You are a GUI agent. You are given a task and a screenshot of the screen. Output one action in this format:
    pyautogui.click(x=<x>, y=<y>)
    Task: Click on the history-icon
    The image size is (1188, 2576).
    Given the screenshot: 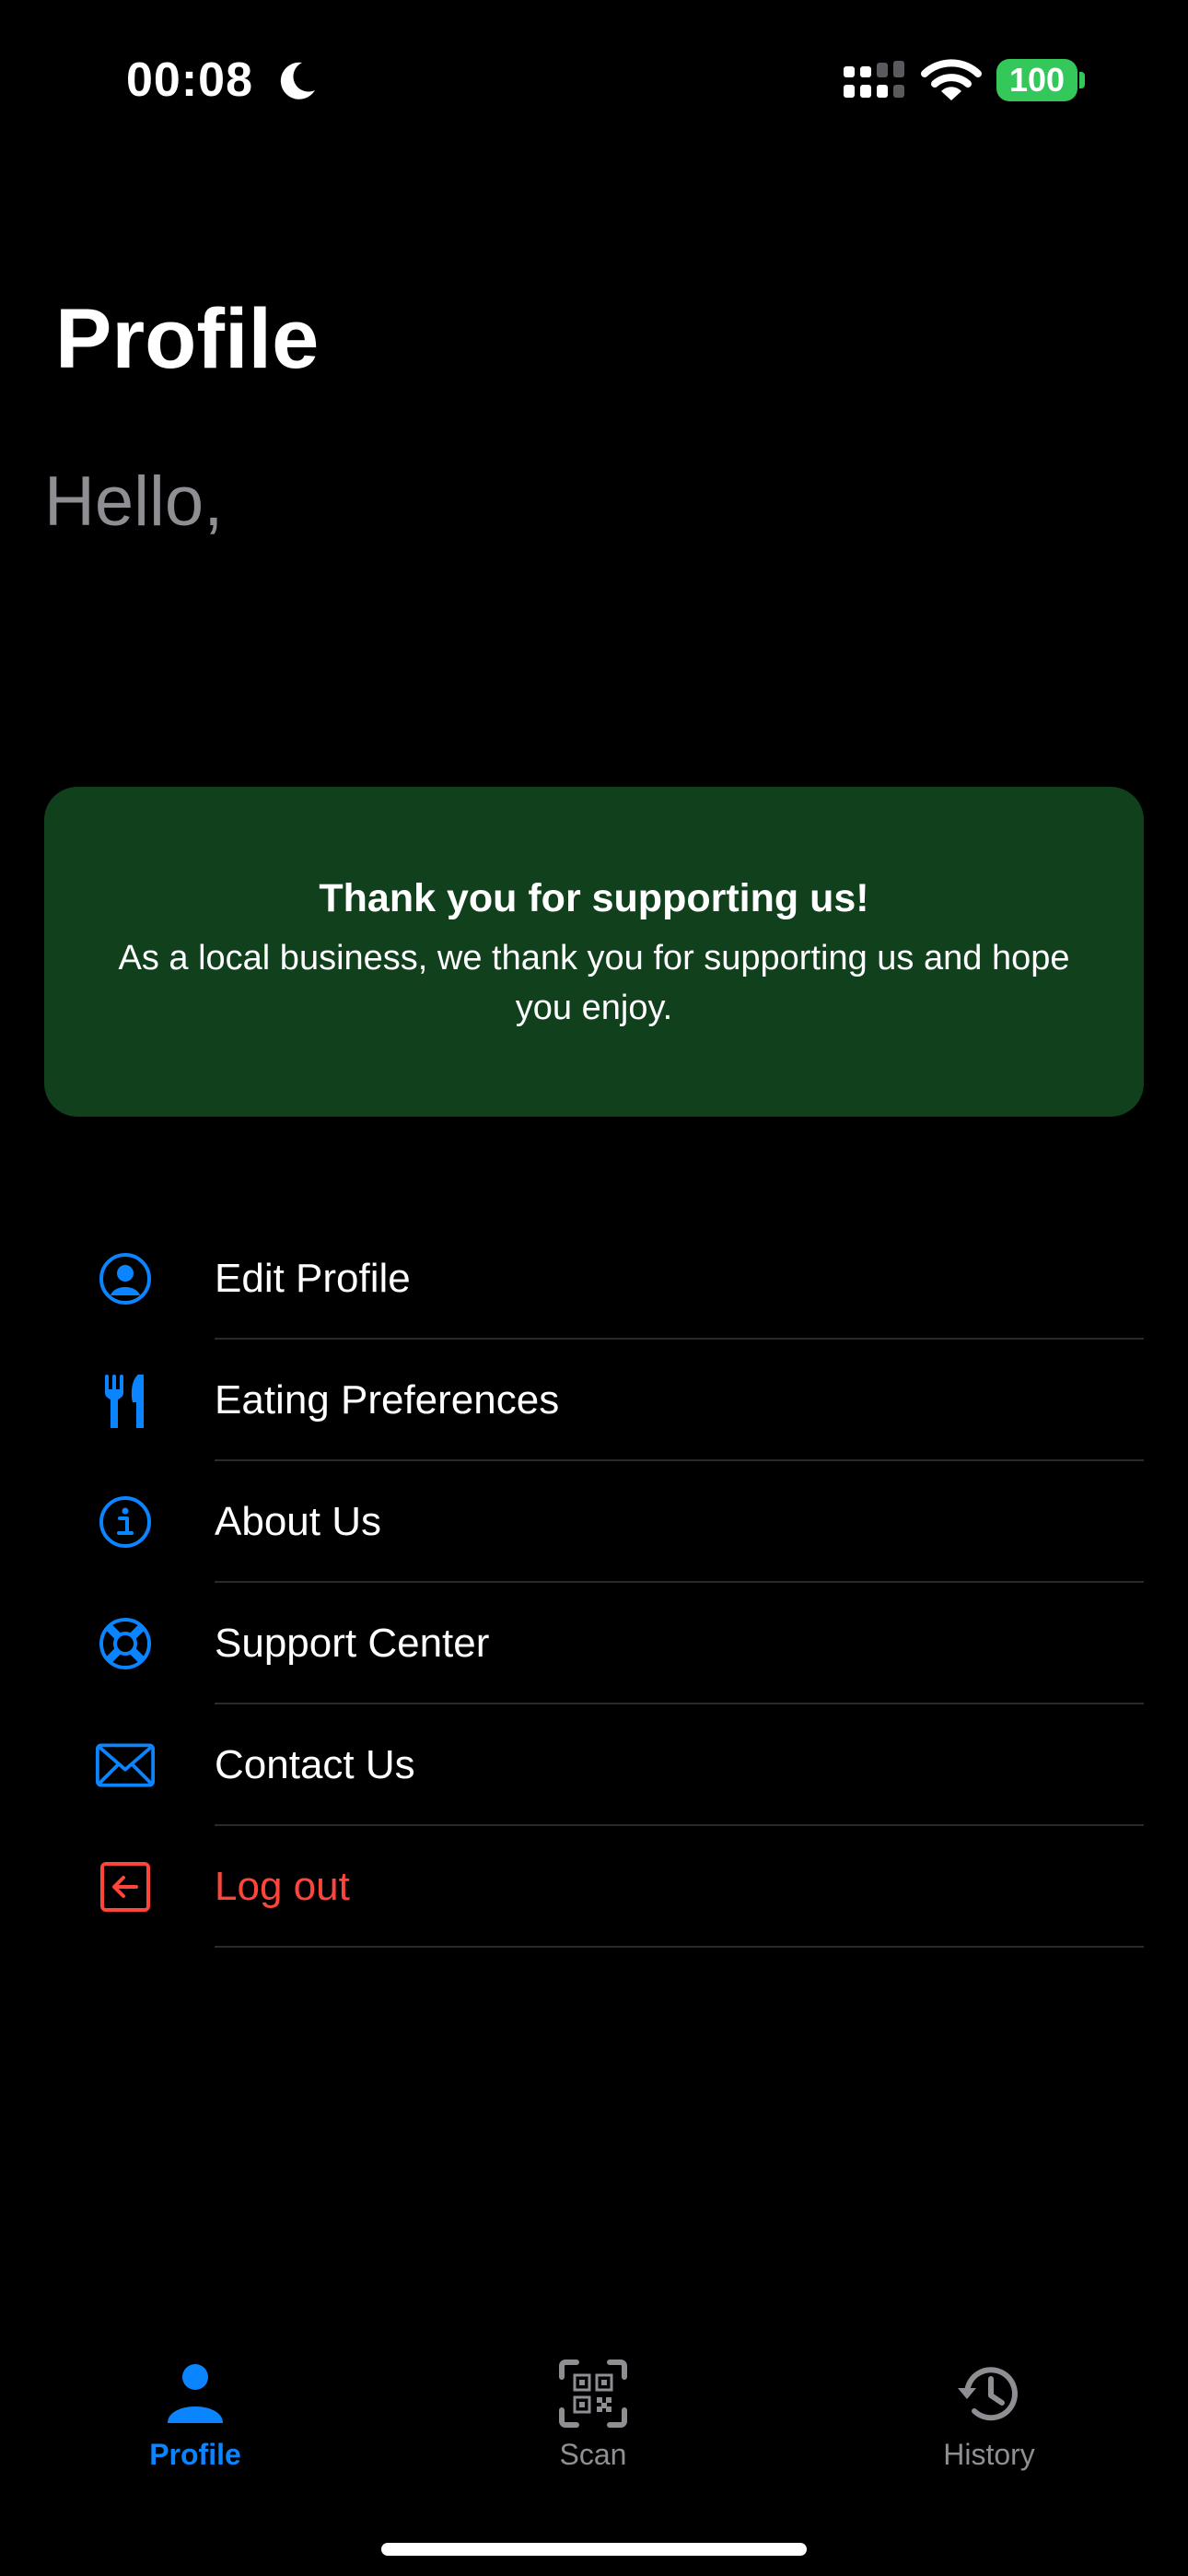 What is the action you would take?
    pyautogui.click(x=988, y=2394)
    